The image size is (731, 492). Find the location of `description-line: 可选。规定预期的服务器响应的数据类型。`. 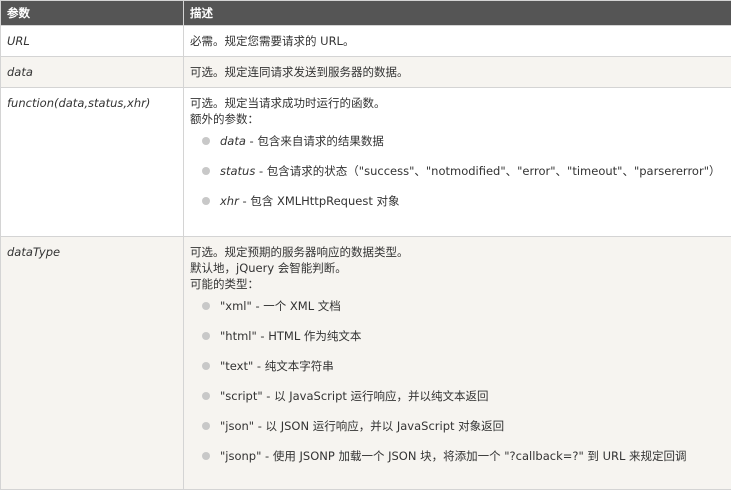

description-line: 可选。规定预期的服务器响应的数据类型。 is located at coordinates (299, 252).